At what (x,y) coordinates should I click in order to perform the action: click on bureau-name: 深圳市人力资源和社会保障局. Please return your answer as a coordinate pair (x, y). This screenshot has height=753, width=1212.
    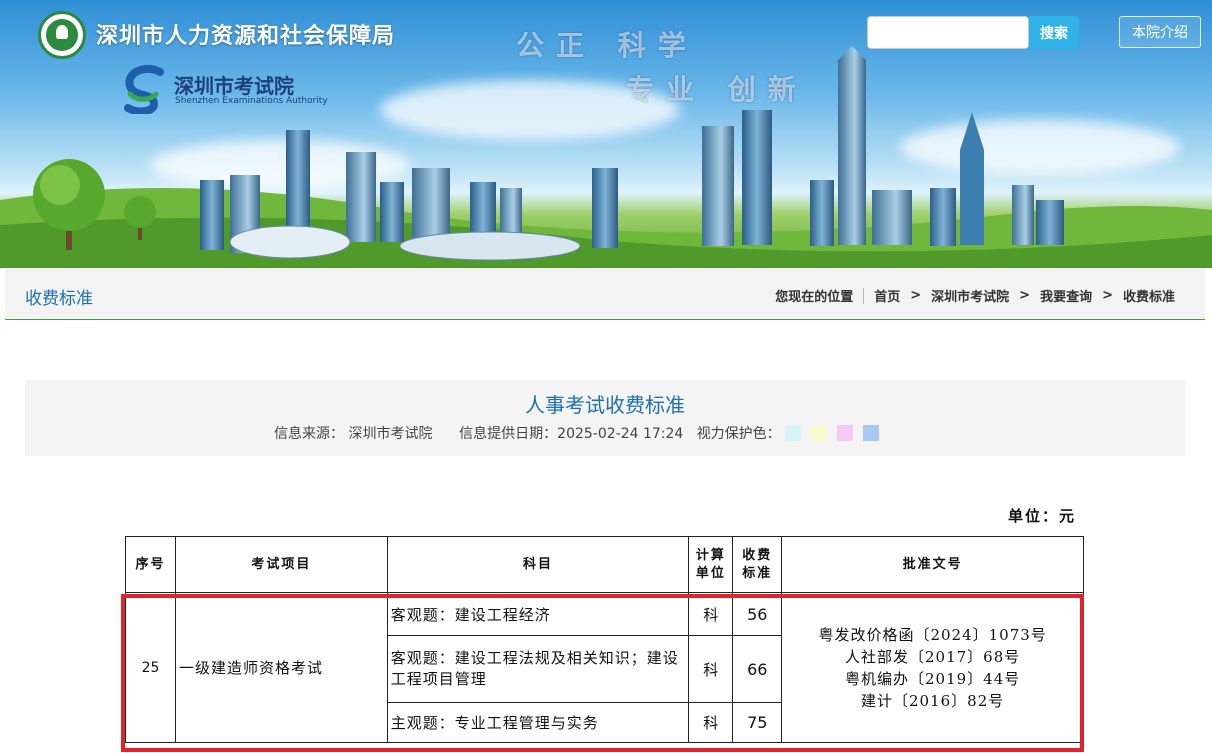
    Looking at the image, I should click on (246, 36).